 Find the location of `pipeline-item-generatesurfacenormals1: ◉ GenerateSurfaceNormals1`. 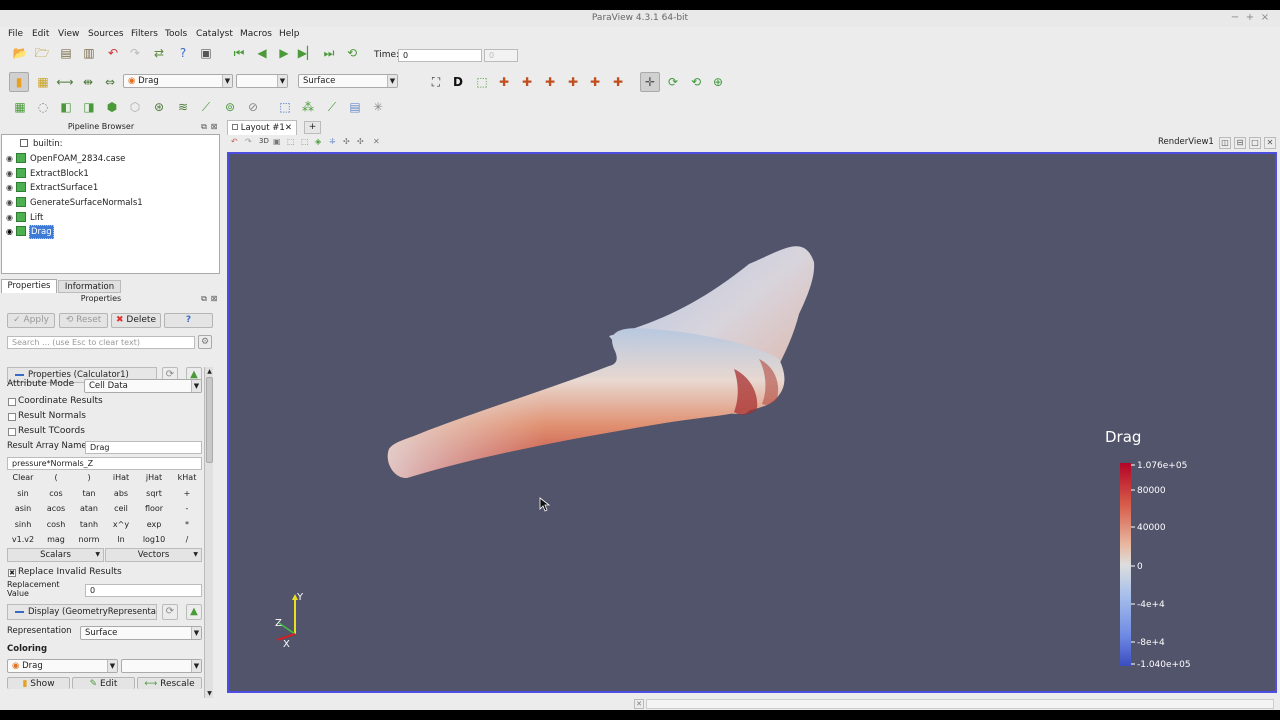

pipeline-item-generatesurfacenormals1: ◉ GenerateSurfaceNormals1 is located at coordinates (75, 203).